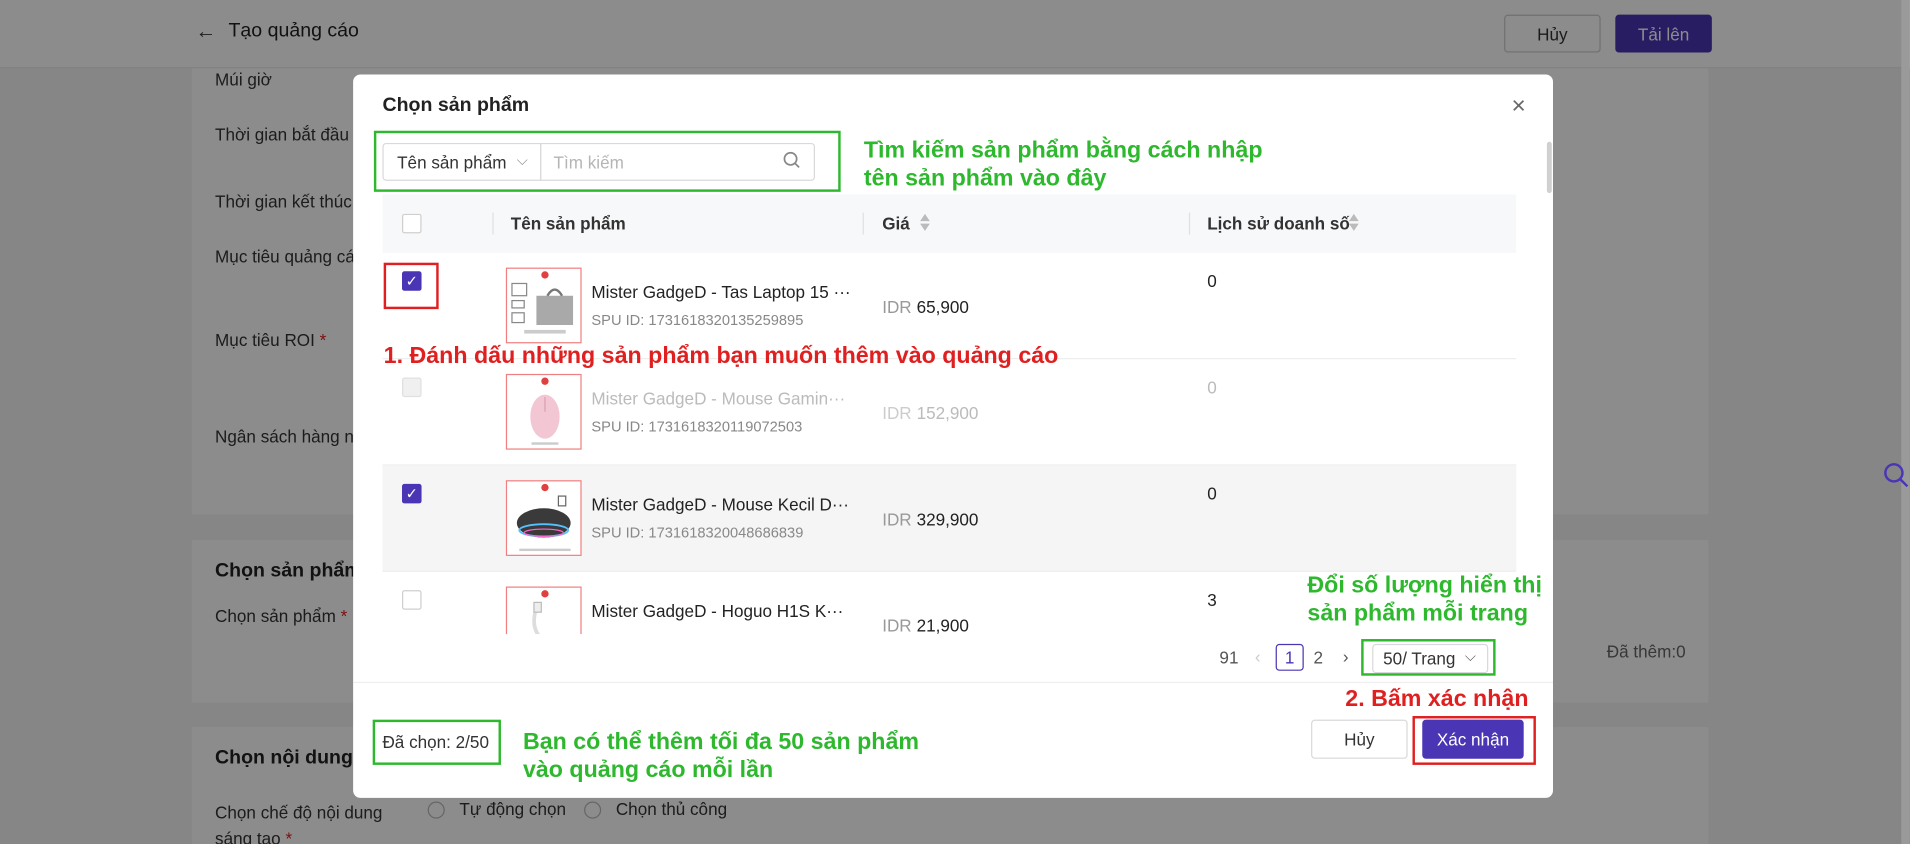 Image resolution: width=1910 pixels, height=844 pixels. What do you see at coordinates (1278, 224) in the screenshot?
I see `column-sales-history: Lịch sử doanh số` at bounding box center [1278, 224].